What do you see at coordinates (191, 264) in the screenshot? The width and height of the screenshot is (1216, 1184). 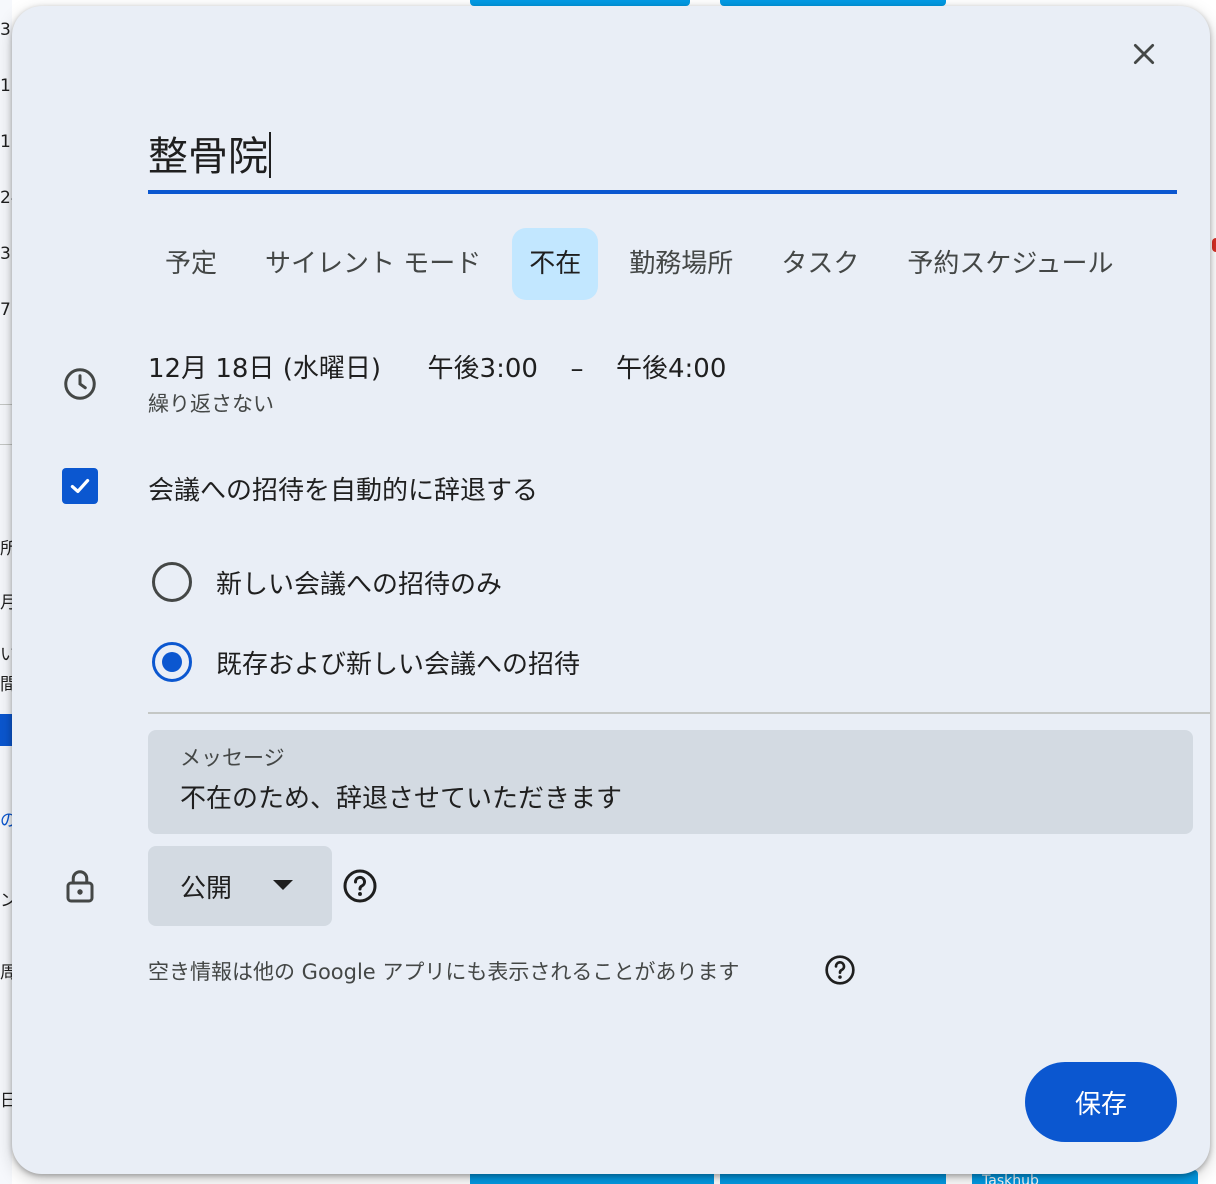 I see `tab-event: 予定` at bounding box center [191, 264].